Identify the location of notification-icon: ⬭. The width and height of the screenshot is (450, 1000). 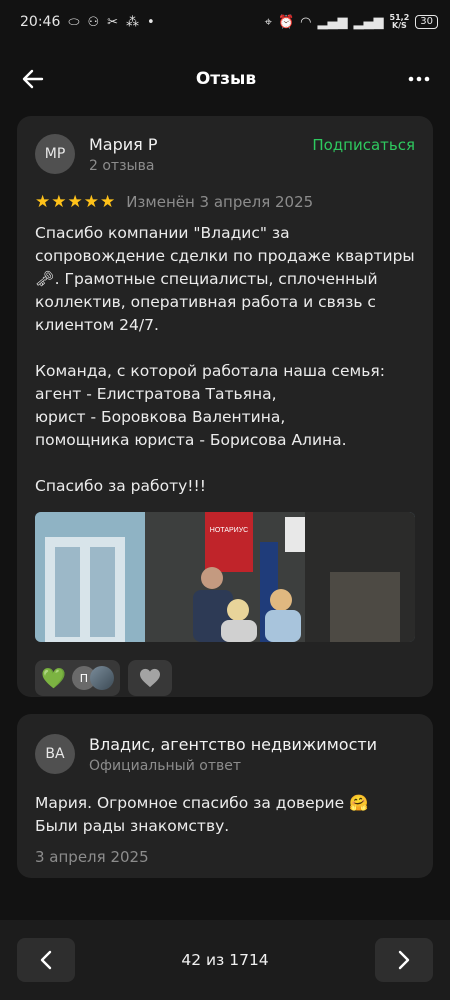
(74, 22).